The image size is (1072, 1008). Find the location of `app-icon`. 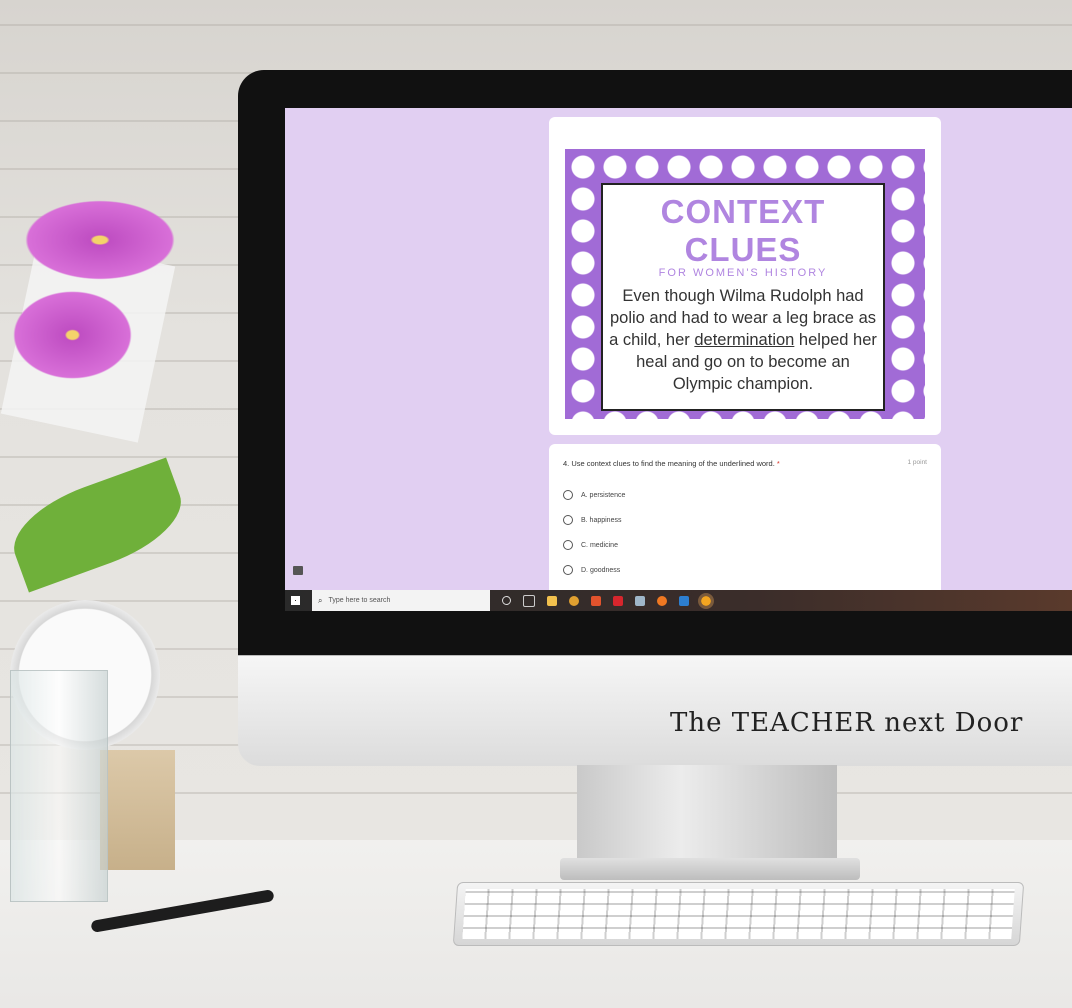

app-icon is located at coordinates (640, 600).